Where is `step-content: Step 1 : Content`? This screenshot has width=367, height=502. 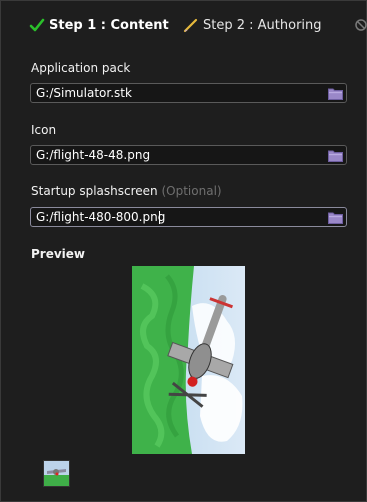 step-content: Step 1 : Content is located at coordinates (99, 25).